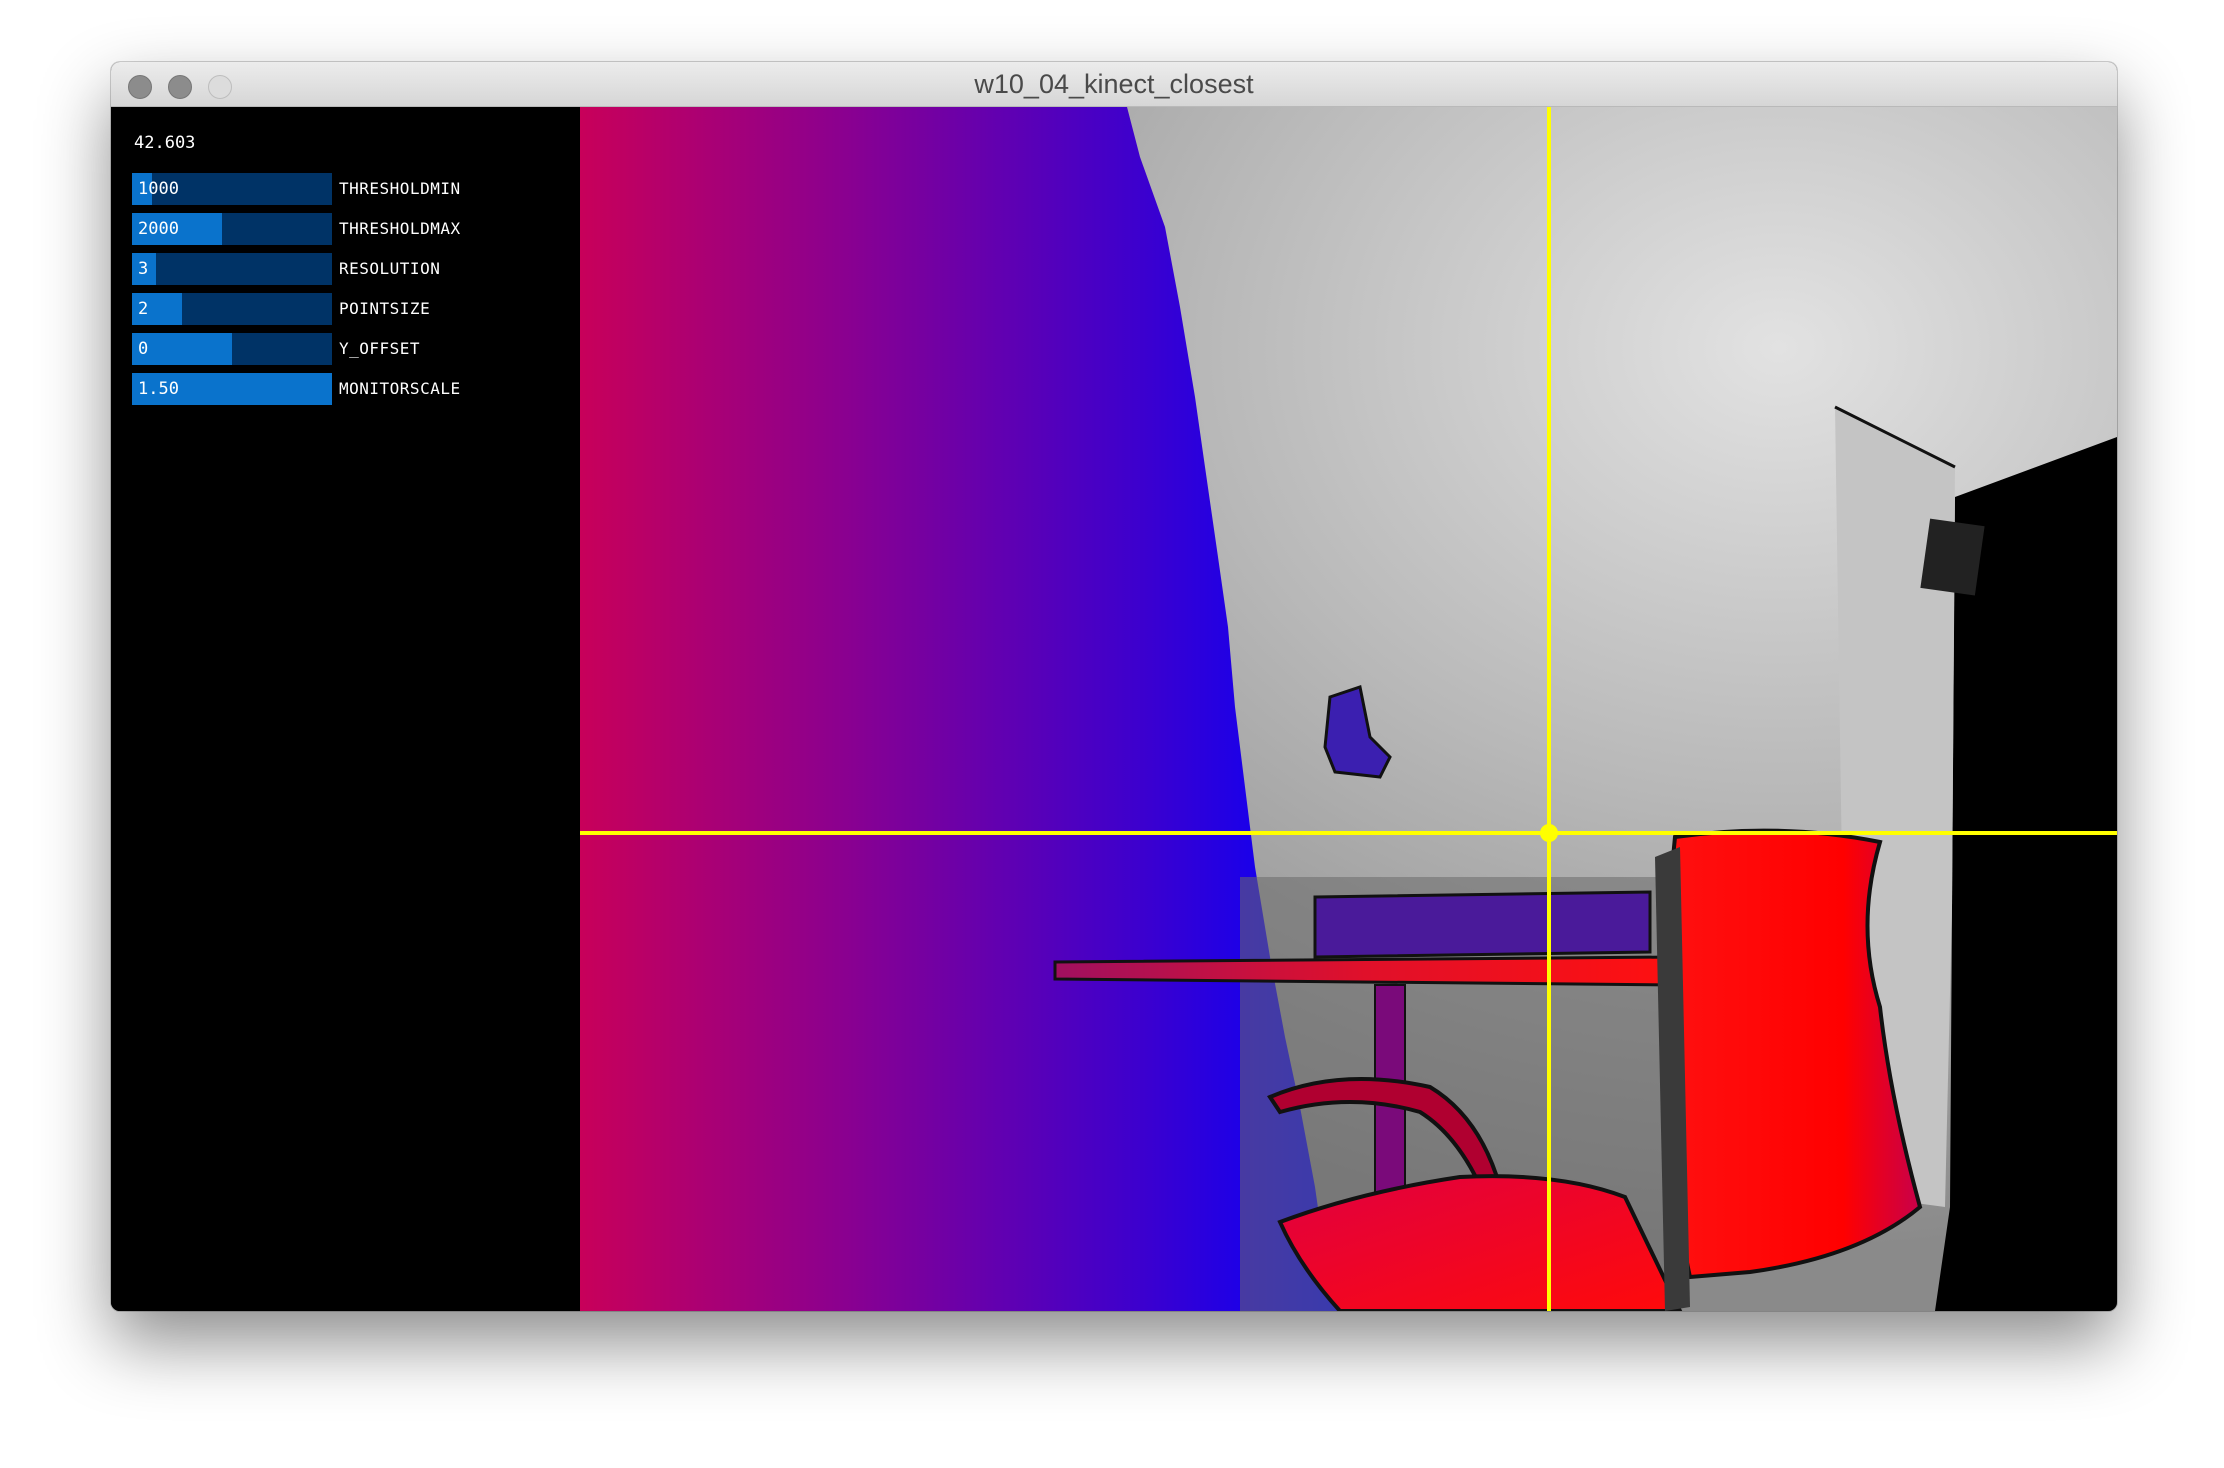  What do you see at coordinates (232, 349) in the screenshot?
I see `slider-track: 0` at bounding box center [232, 349].